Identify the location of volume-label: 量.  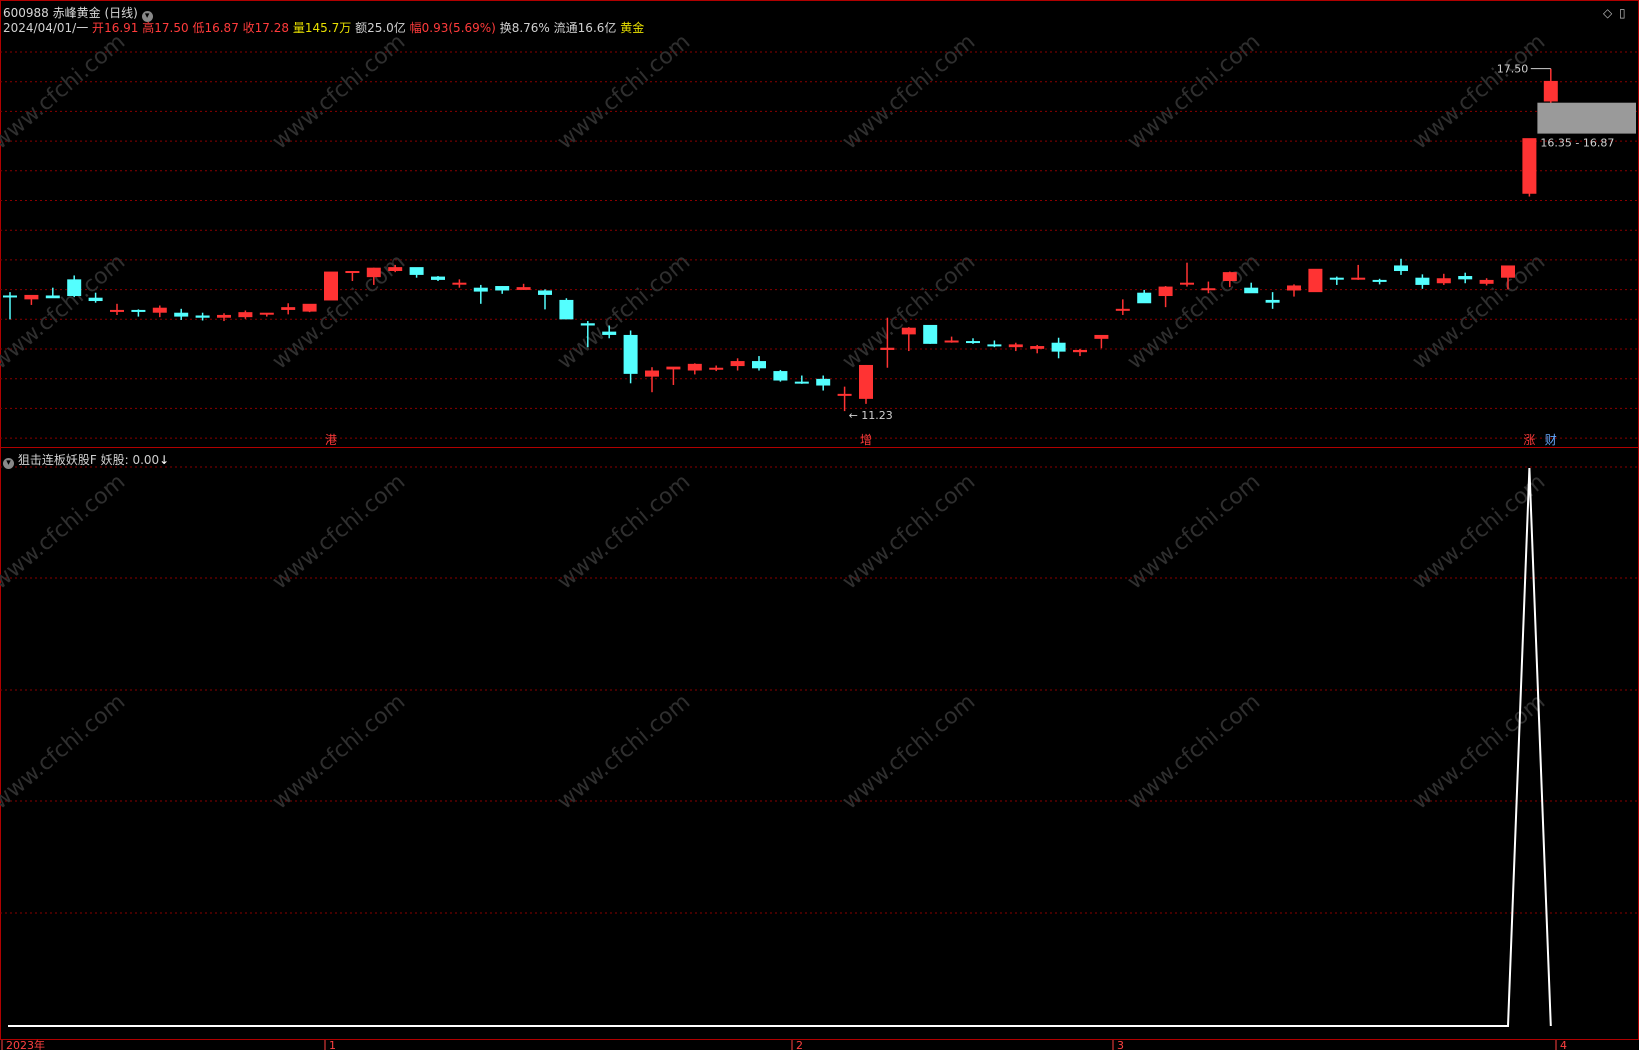
(298, 28).